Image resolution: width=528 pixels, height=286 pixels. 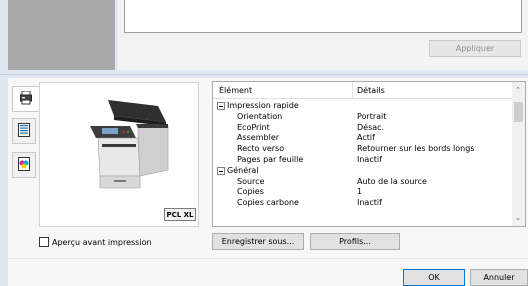 I want to click on column-divider, so click(x=352, y=90).